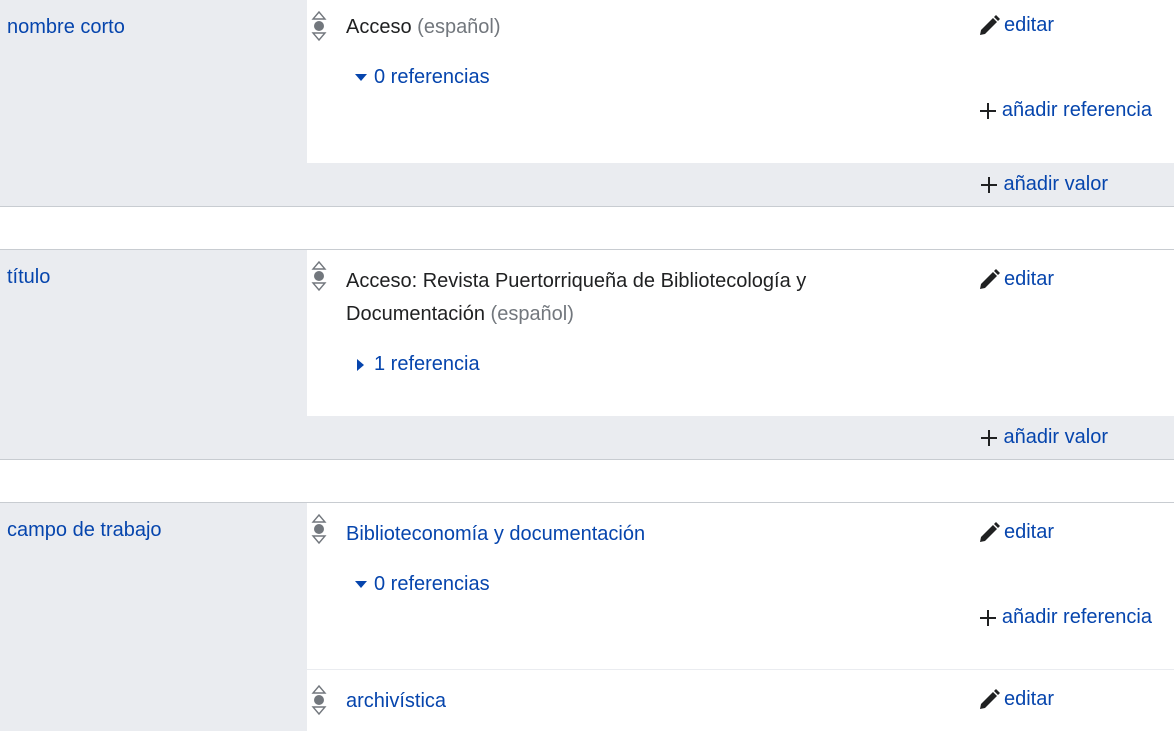  I want to click on property-label-cell: campo de trabajo, so click(153, 617).